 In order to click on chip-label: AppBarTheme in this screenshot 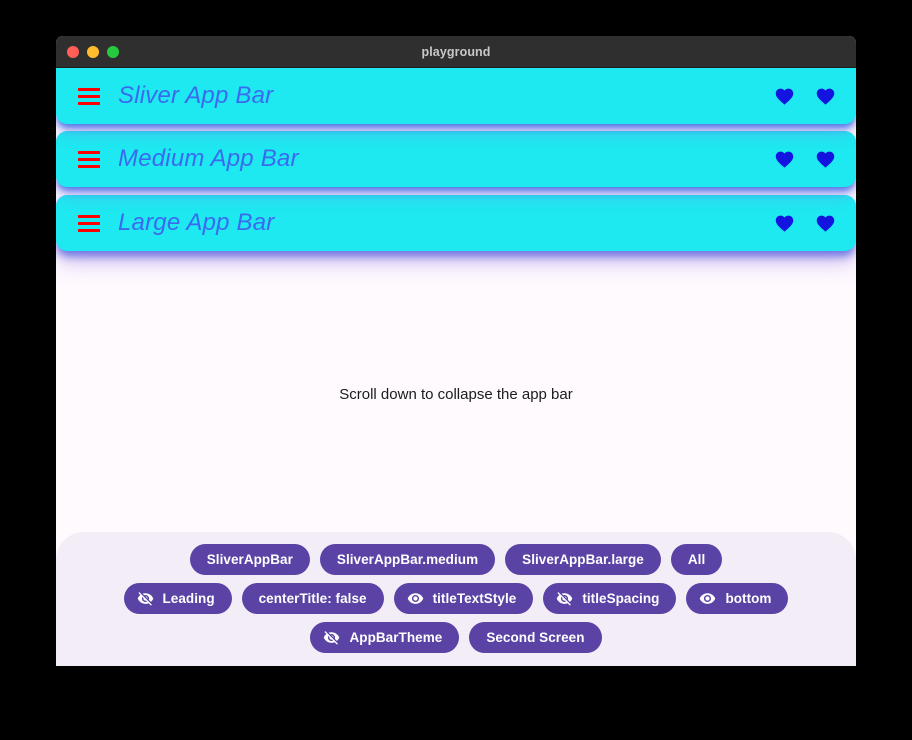, I will do `click(396, 637)`.